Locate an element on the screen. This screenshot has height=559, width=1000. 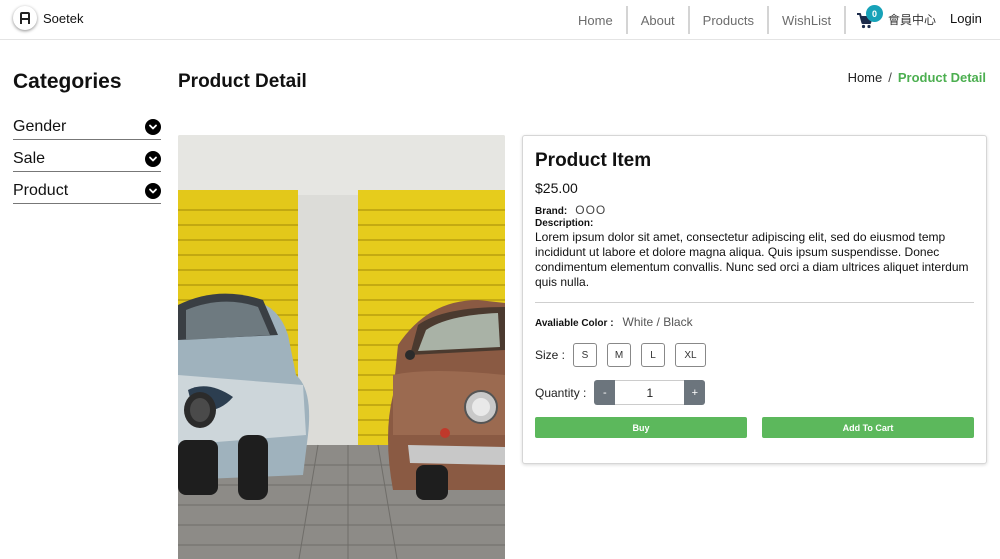
category-label: Sale is located at coordinates (29, 158).